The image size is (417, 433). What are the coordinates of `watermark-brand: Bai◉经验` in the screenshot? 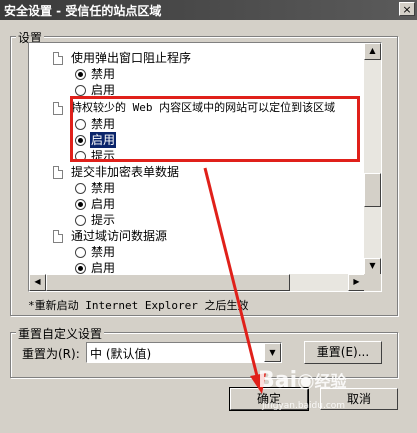 It's located at (302, 380).